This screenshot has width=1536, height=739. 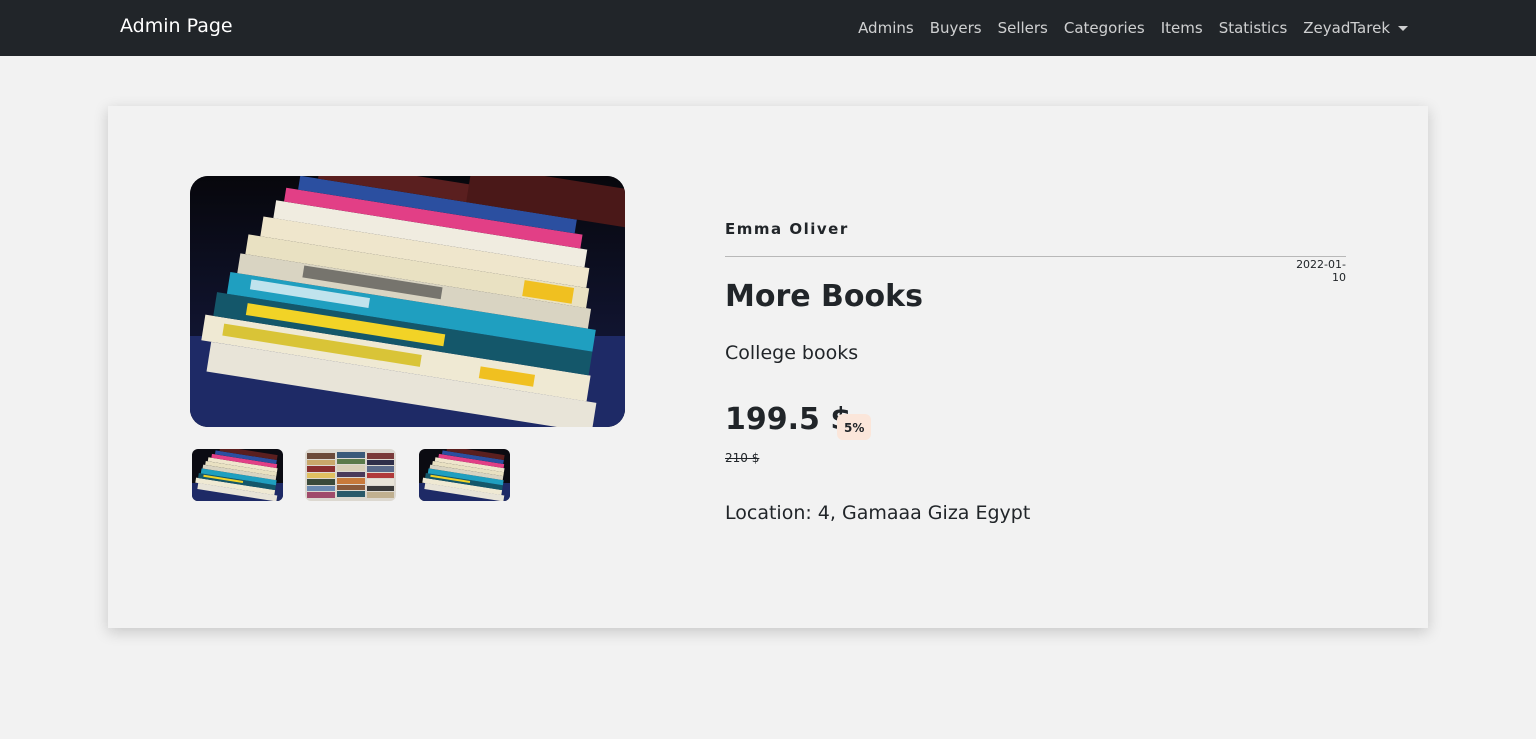 I want to click on discount-badge: 5%, so click(x=854, y=427).